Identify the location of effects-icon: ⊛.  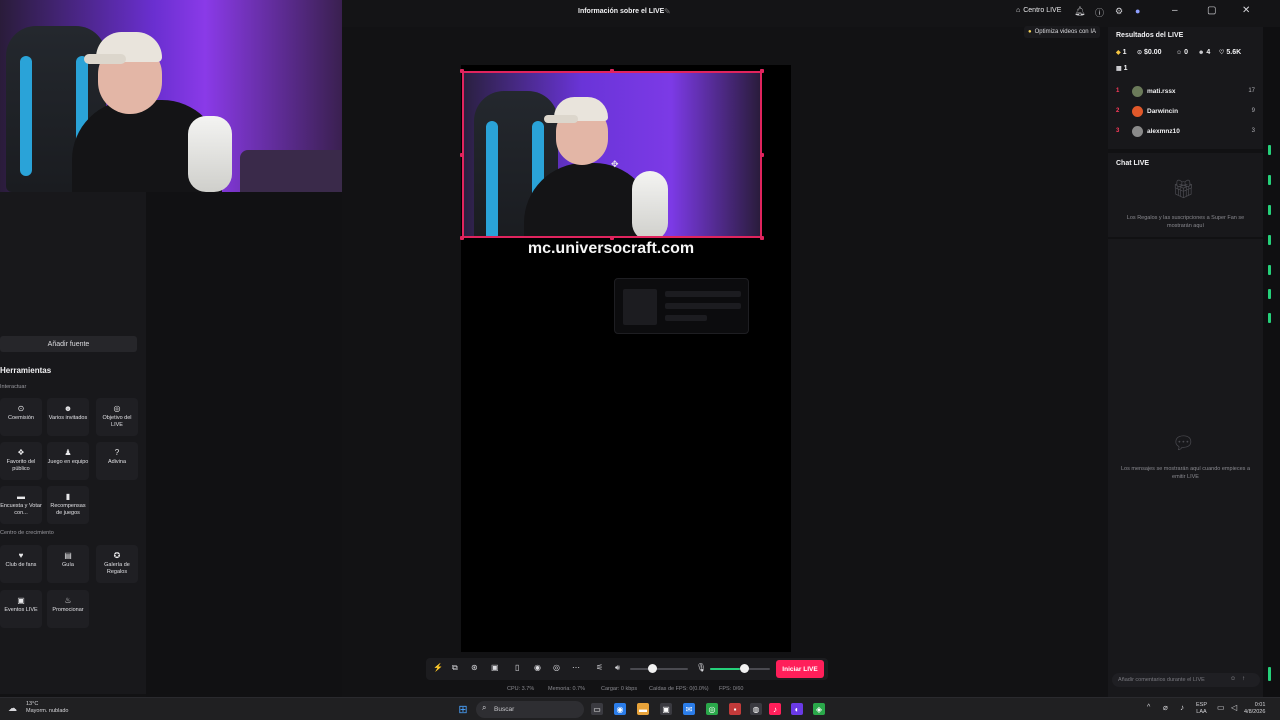
(474, 667).